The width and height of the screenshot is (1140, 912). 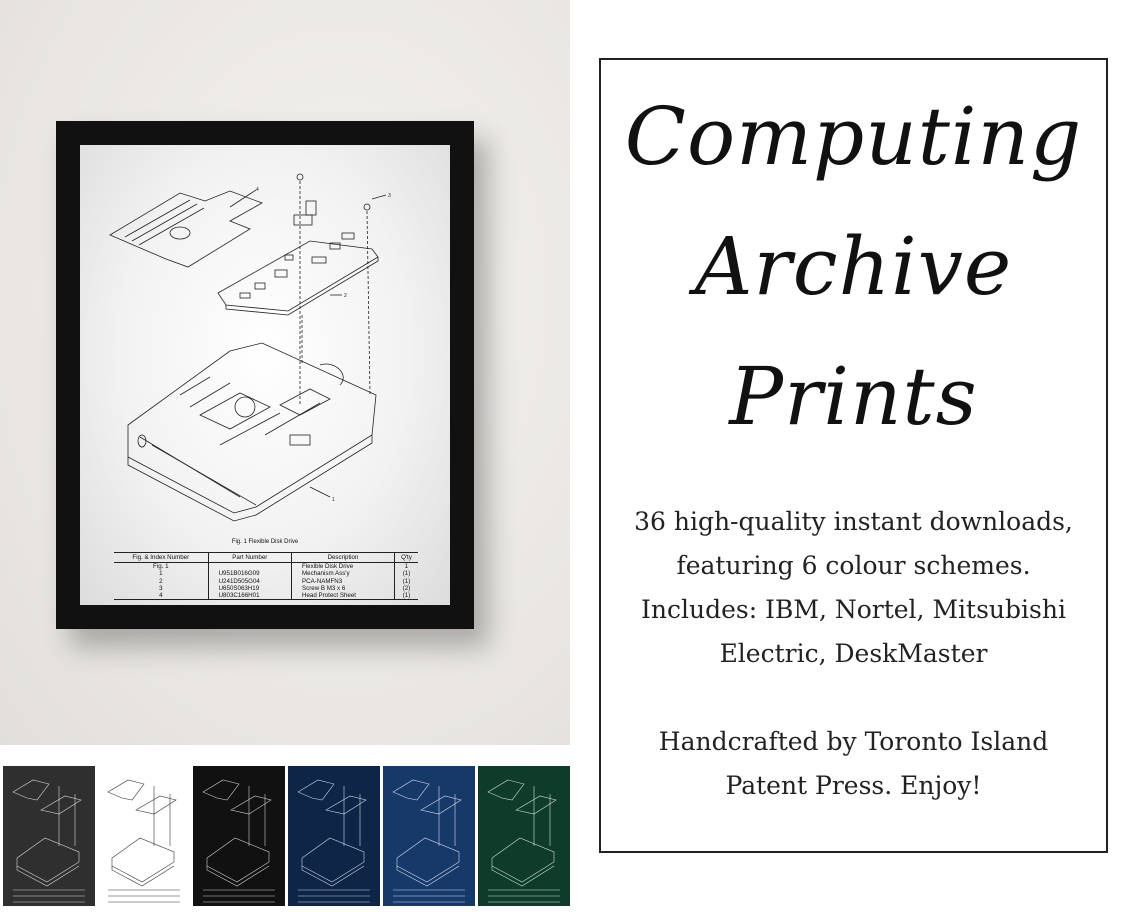 I want to click on table-row: 3 U650S063H19 Screw B M3 x 6 (2), so click(x=266, y=588).